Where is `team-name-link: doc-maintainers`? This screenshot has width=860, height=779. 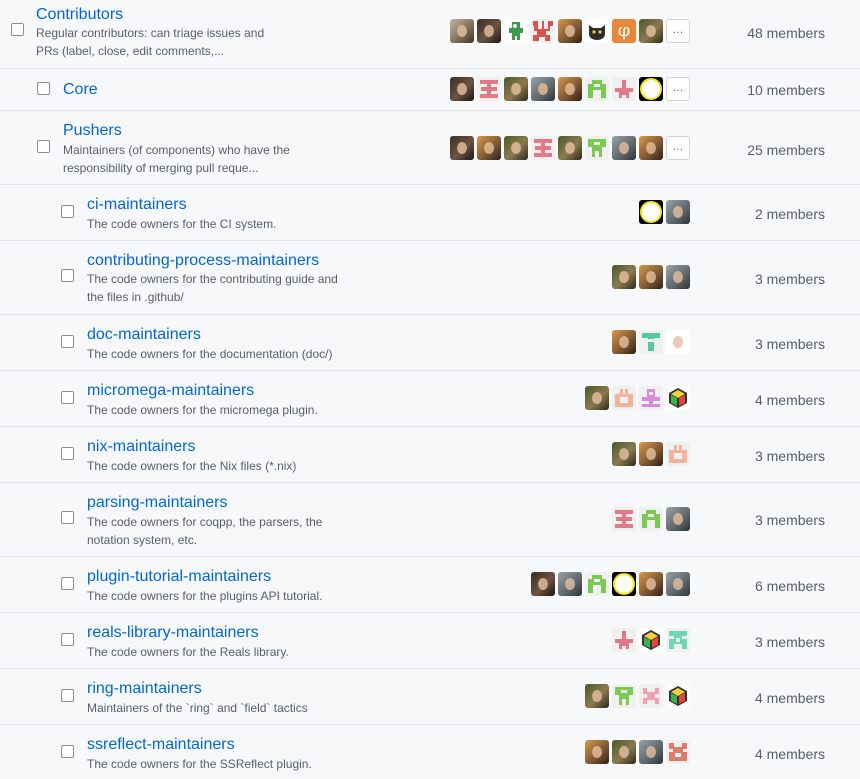
team-name-link: doc-maintainers is located at coordinates (144, 335).